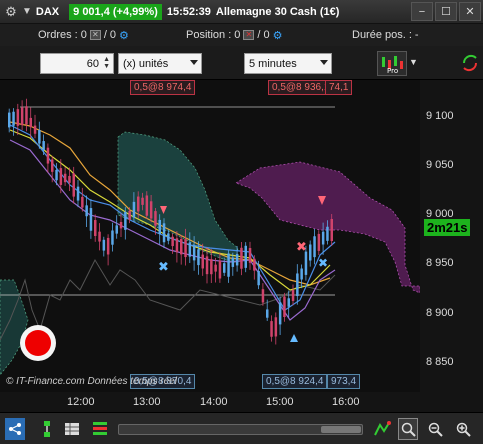  Describe the element at coordinates (446, 11) in the screenshot. I see `maximize-button: ☐` at that location.